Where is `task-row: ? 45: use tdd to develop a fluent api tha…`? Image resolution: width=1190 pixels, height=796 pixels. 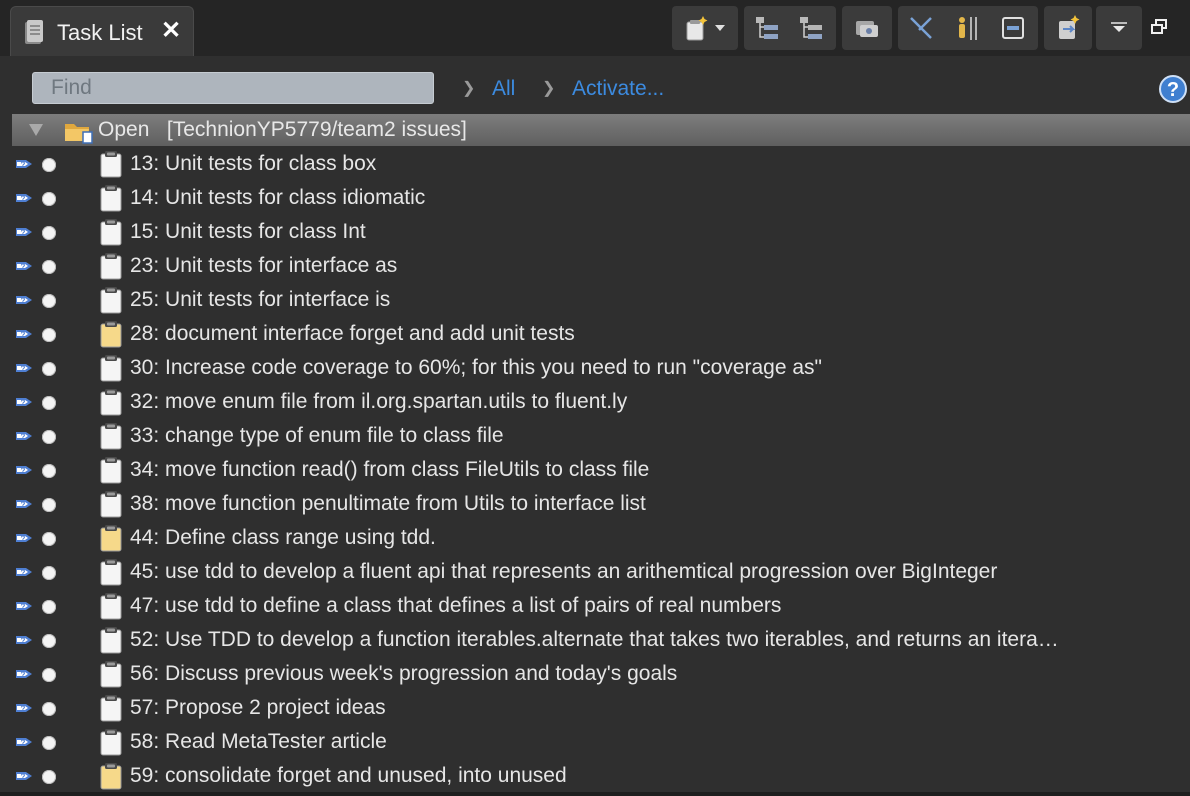
task-row: ? 45: use tdd to develop a fluent api tha… is located at coordinates (601, 572).